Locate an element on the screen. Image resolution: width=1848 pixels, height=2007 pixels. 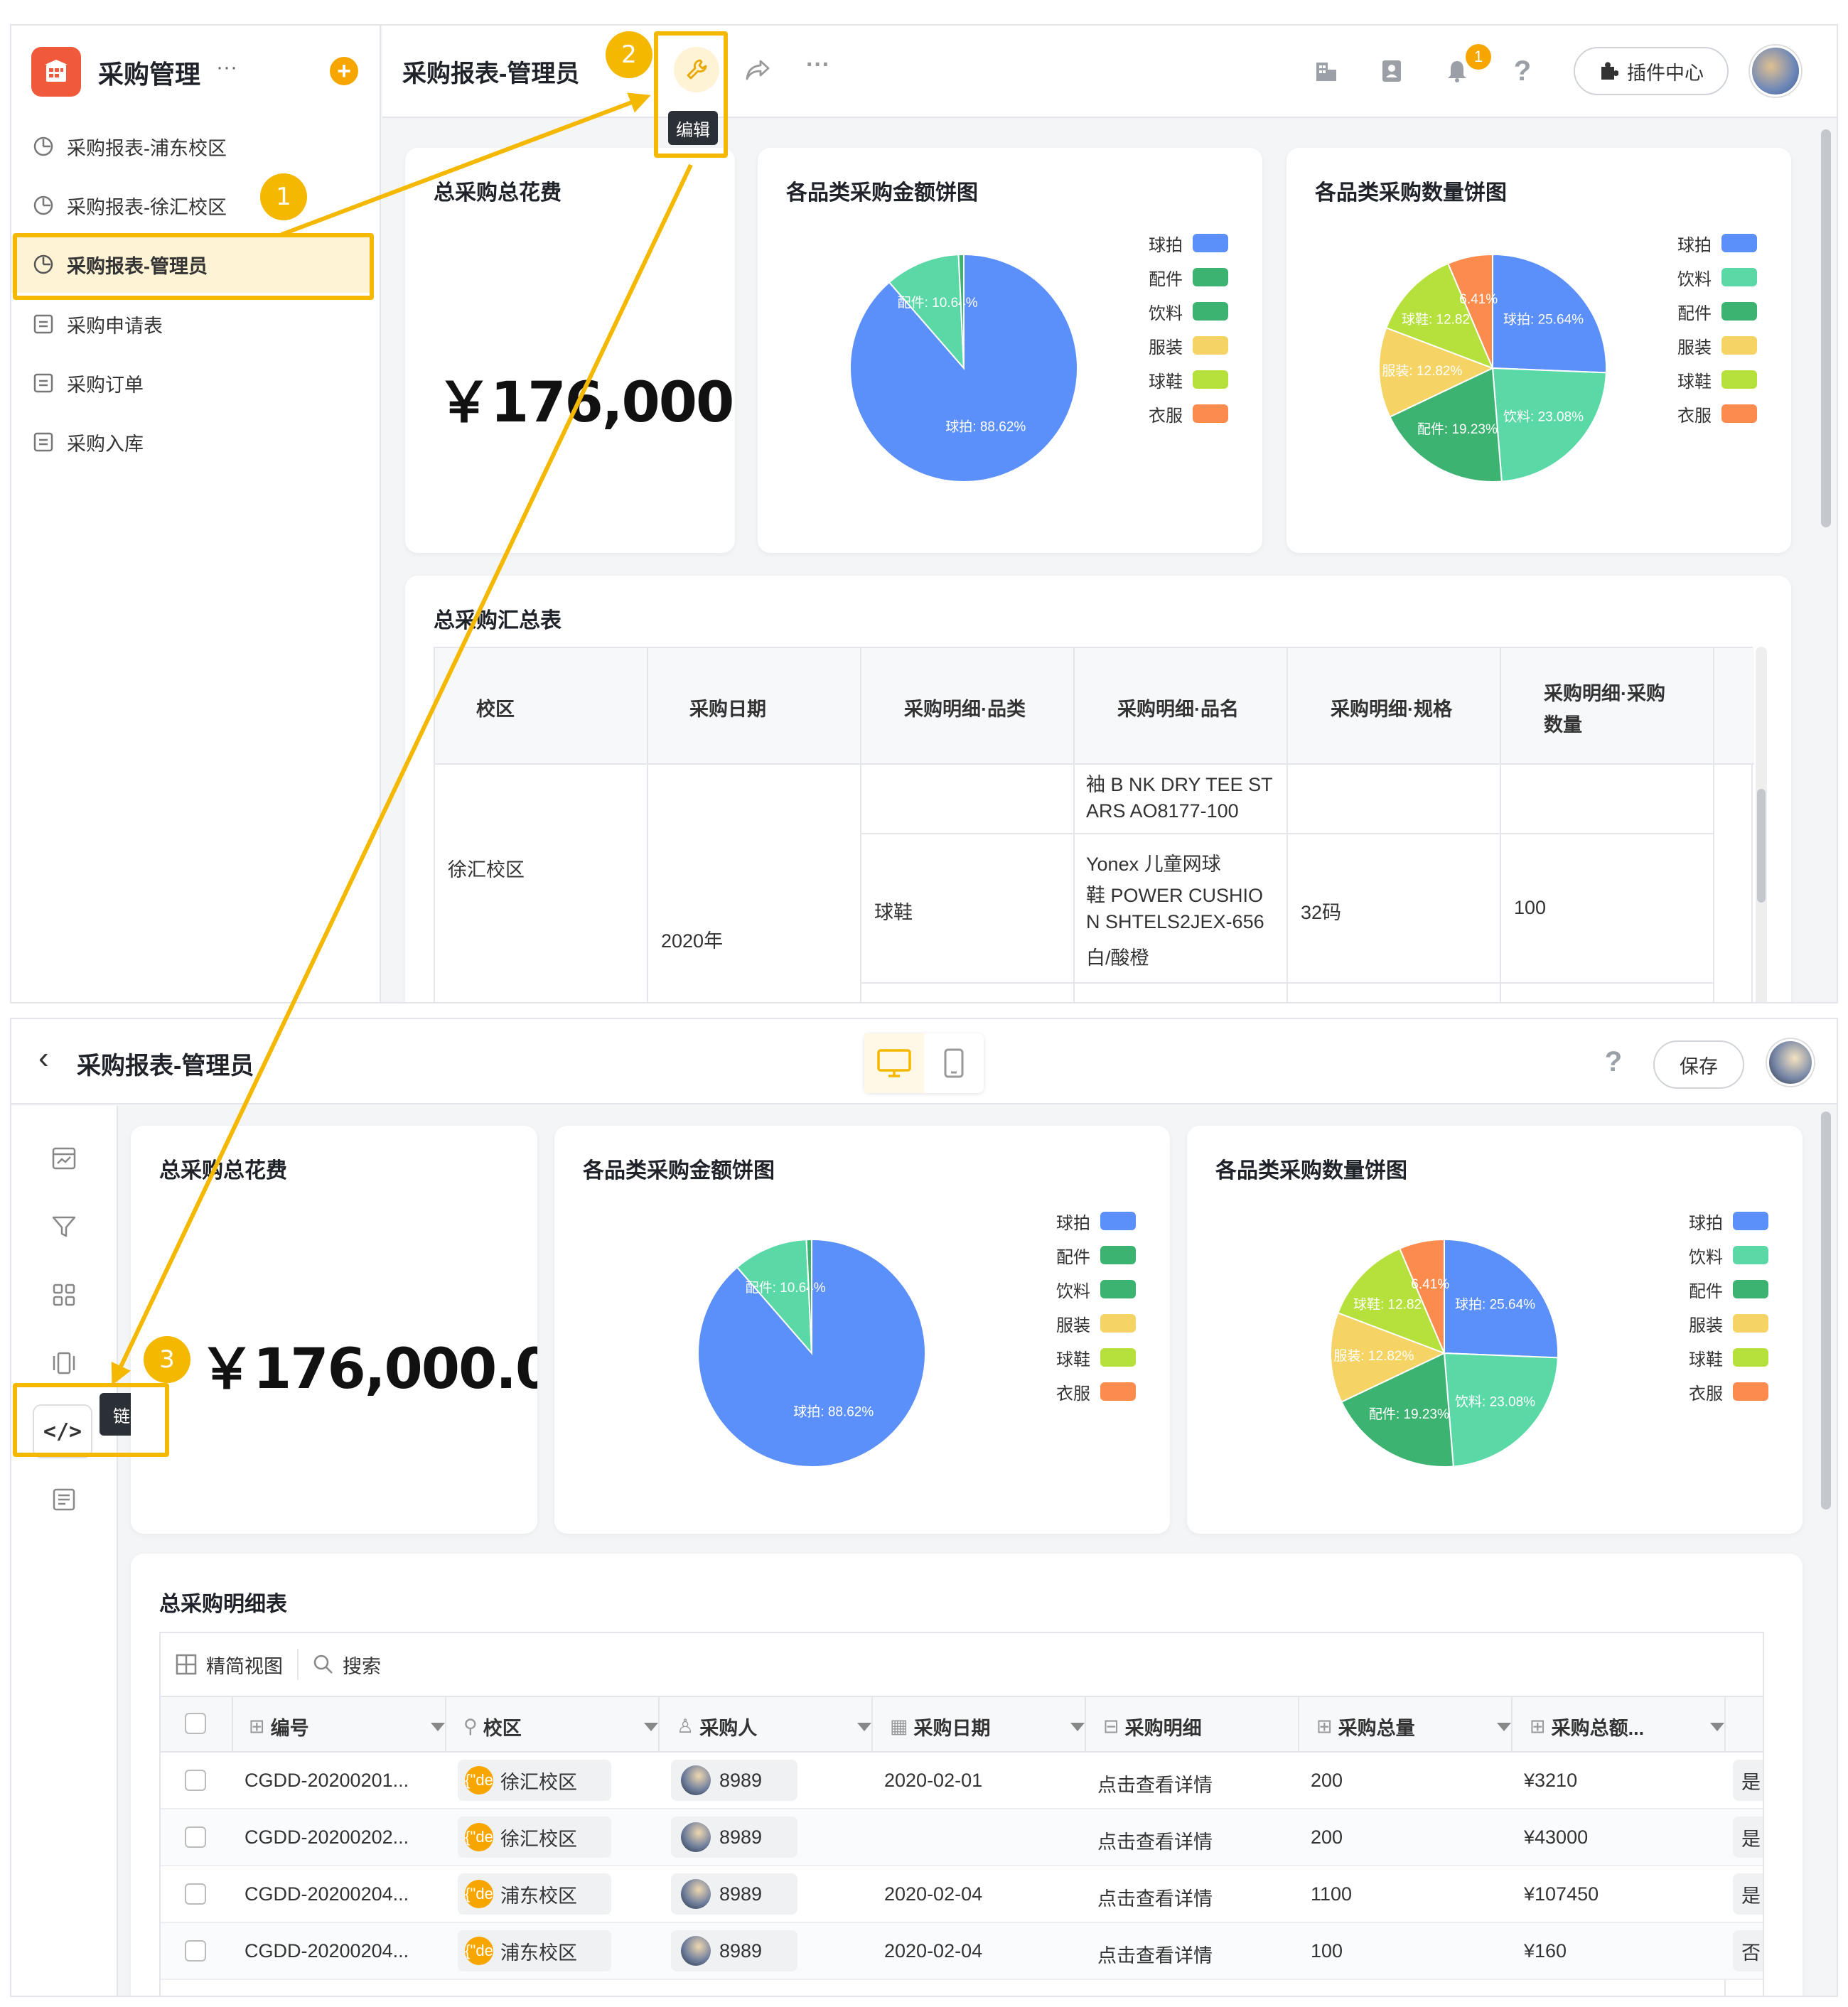
step-badge-3: 3 is located at coordinates (167, 1359).